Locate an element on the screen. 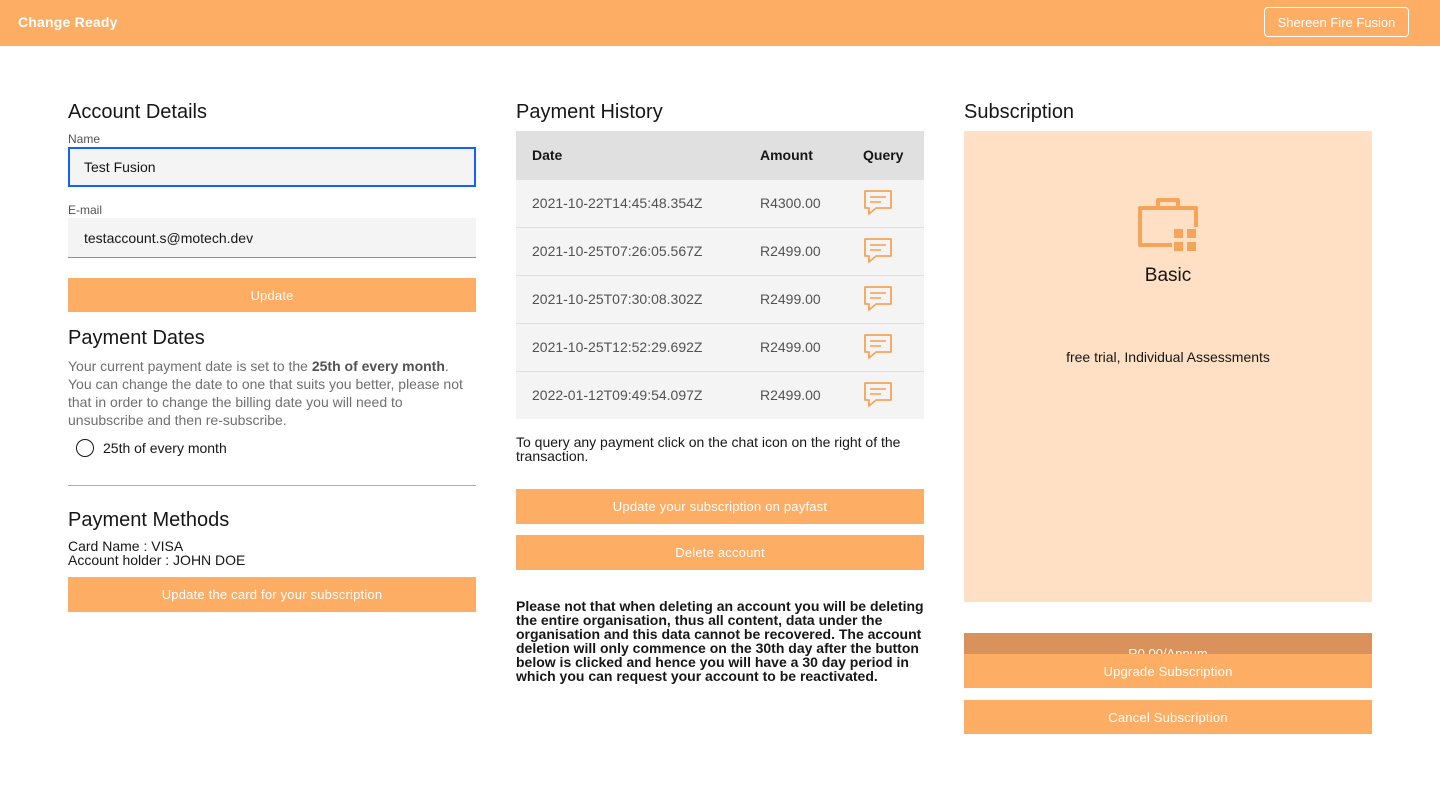  table-row: 2021-10-25T07:30:08.302Z R2499.00 is located at coordinates (720, 298).